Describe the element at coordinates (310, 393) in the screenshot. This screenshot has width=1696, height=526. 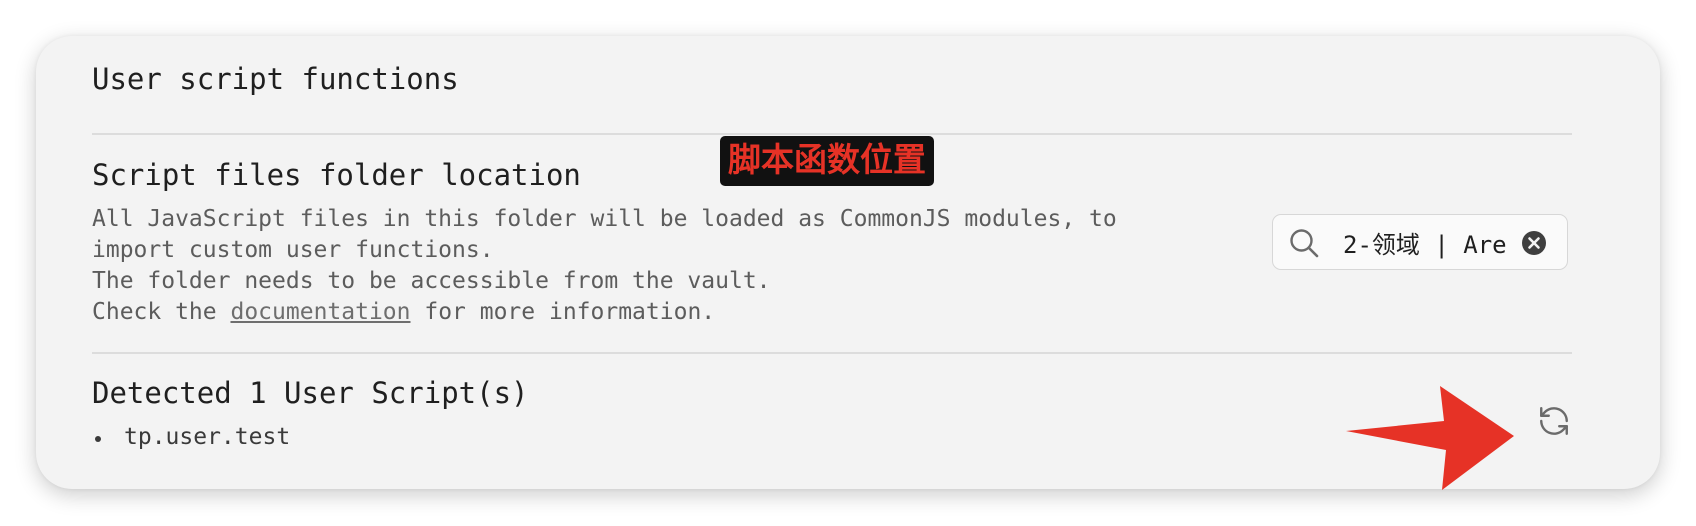
I see `setting-name-detected-scripts: Detected 1 User Script(s)` at that location.